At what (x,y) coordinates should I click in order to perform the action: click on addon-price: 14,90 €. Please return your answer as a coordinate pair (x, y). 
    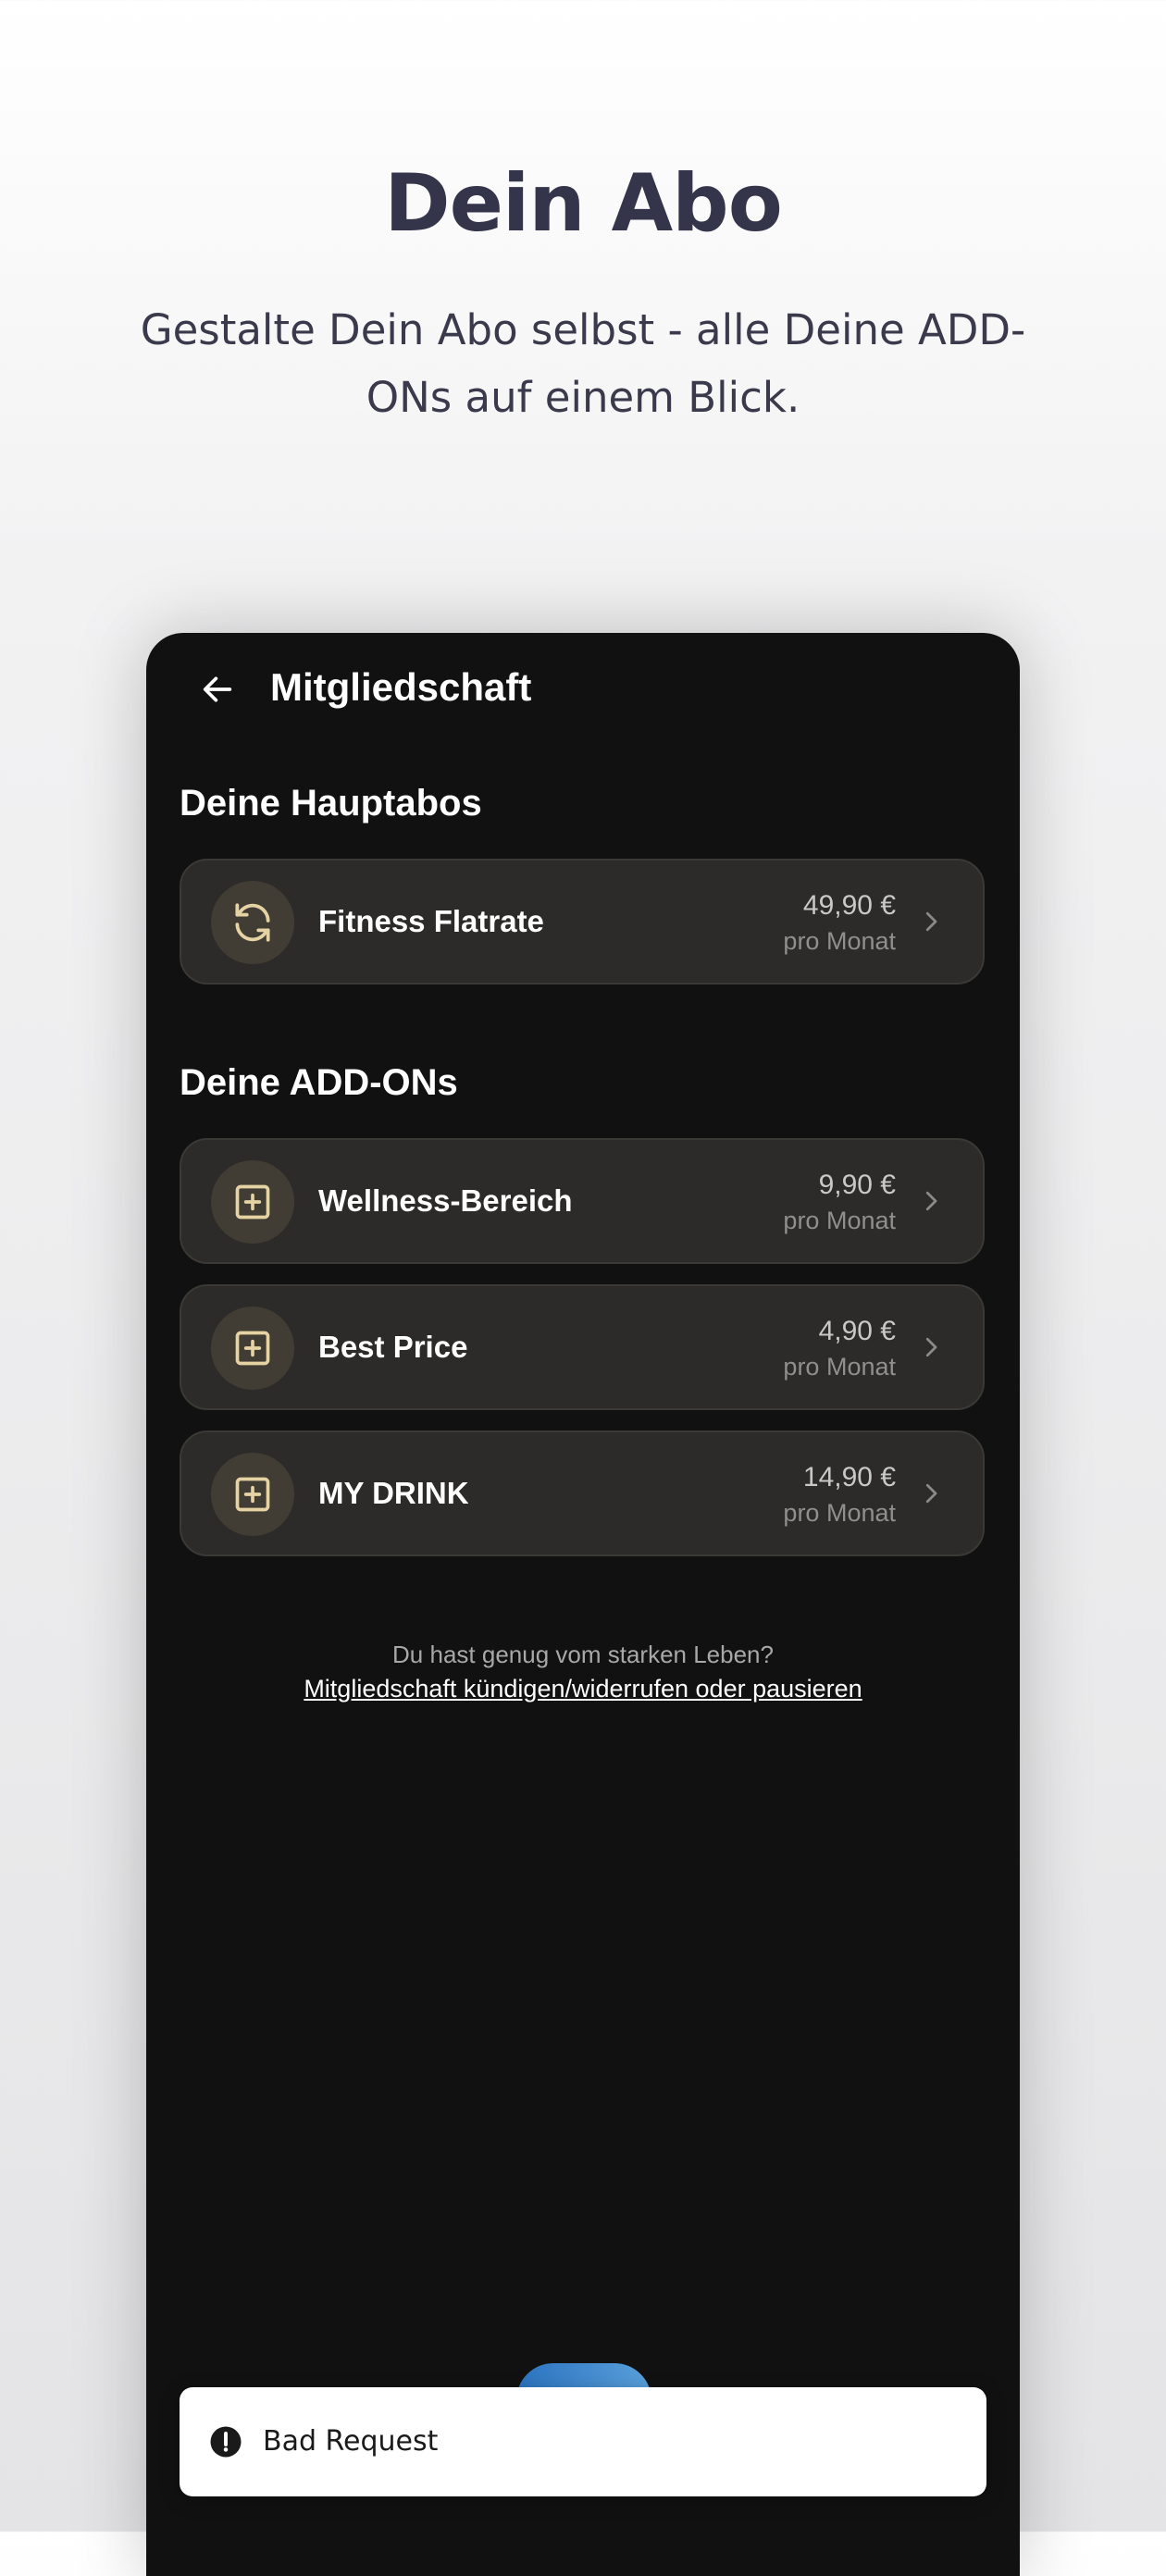
    Looking at the image, I should click on (849, 1477).